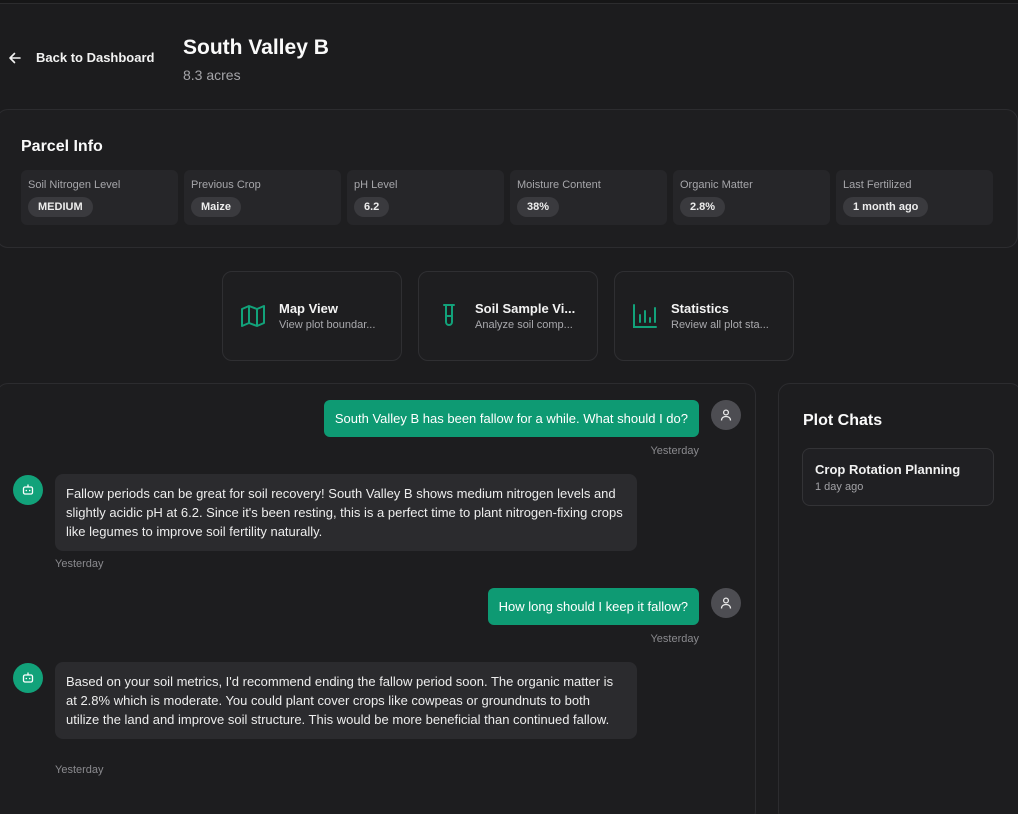 This screenshot has height=814, width=1018. What do you see at coordinates (60, 207) in the screenshot?
I see `metric-value-badge: MEDIUM` at bounding box center [60, 207].